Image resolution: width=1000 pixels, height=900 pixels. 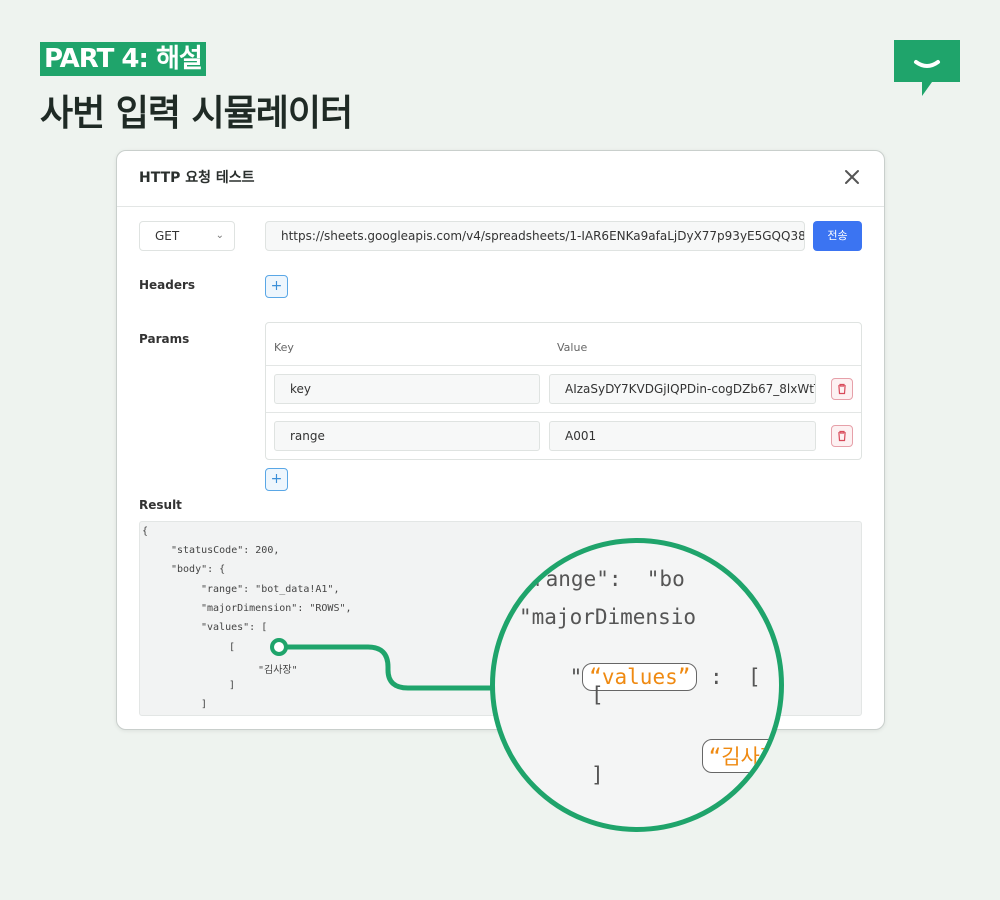 I want to click on zoom-line-values: " “values” : [, so click(x=640, y=677).